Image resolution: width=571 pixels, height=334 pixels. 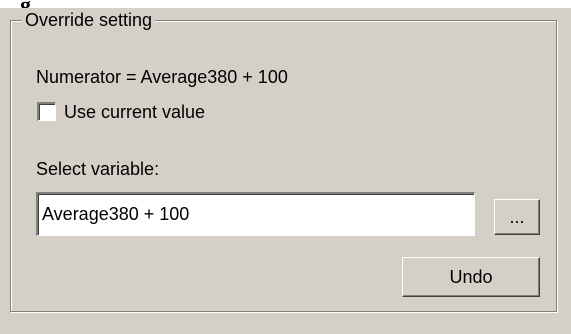 I want to click on variable-input, so click(x=255, y=214).